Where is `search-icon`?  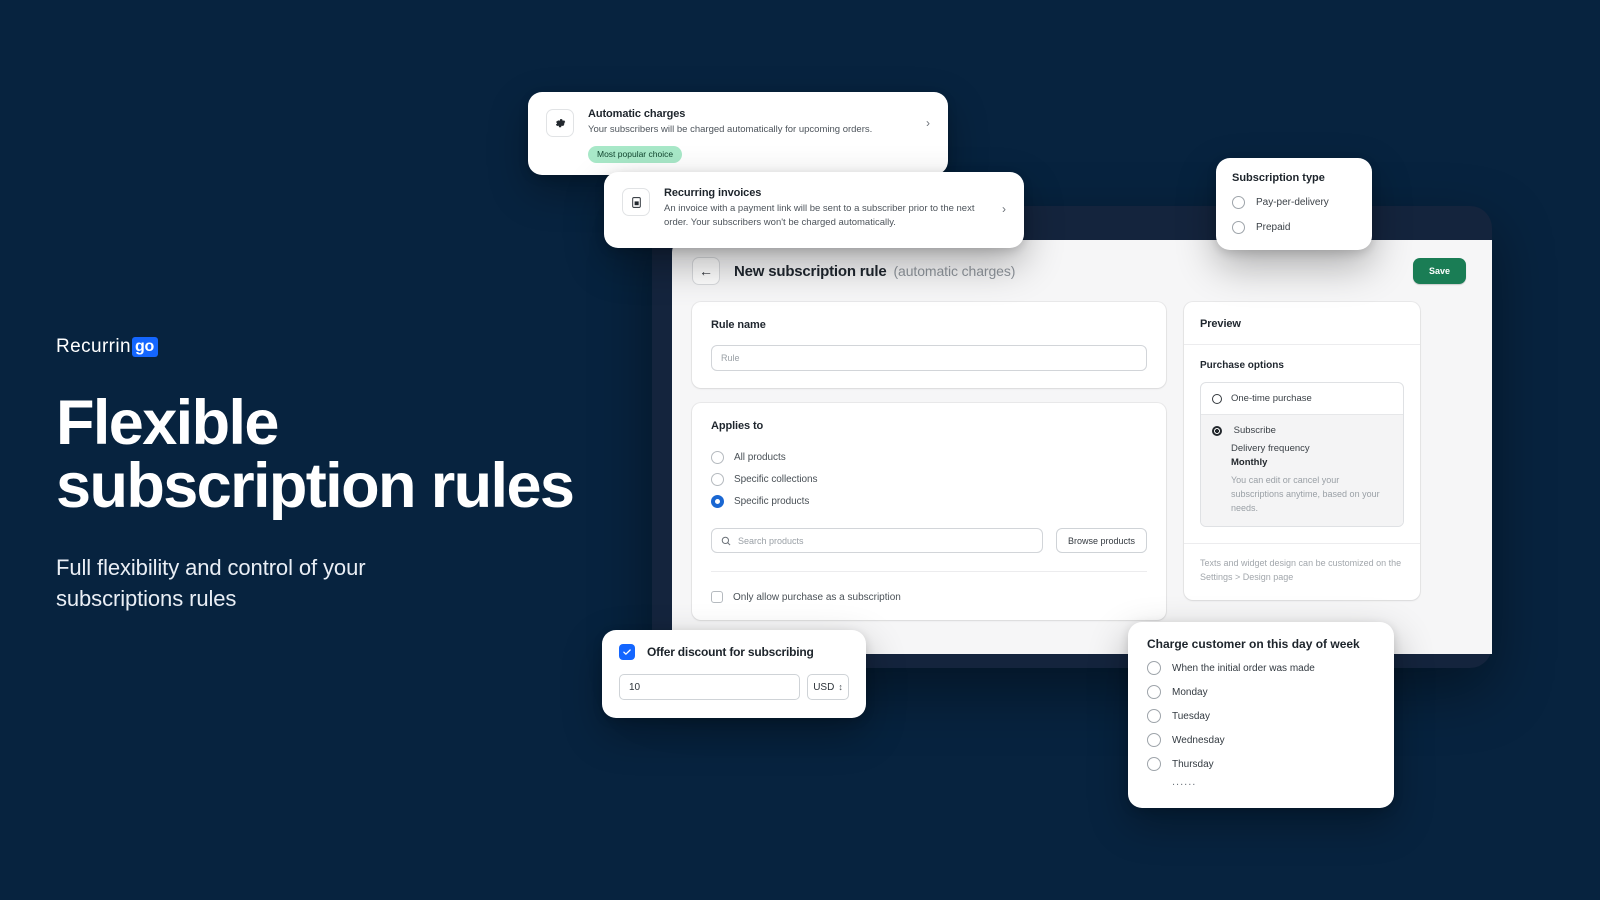
search-icon is located at coordinates (726, 540).